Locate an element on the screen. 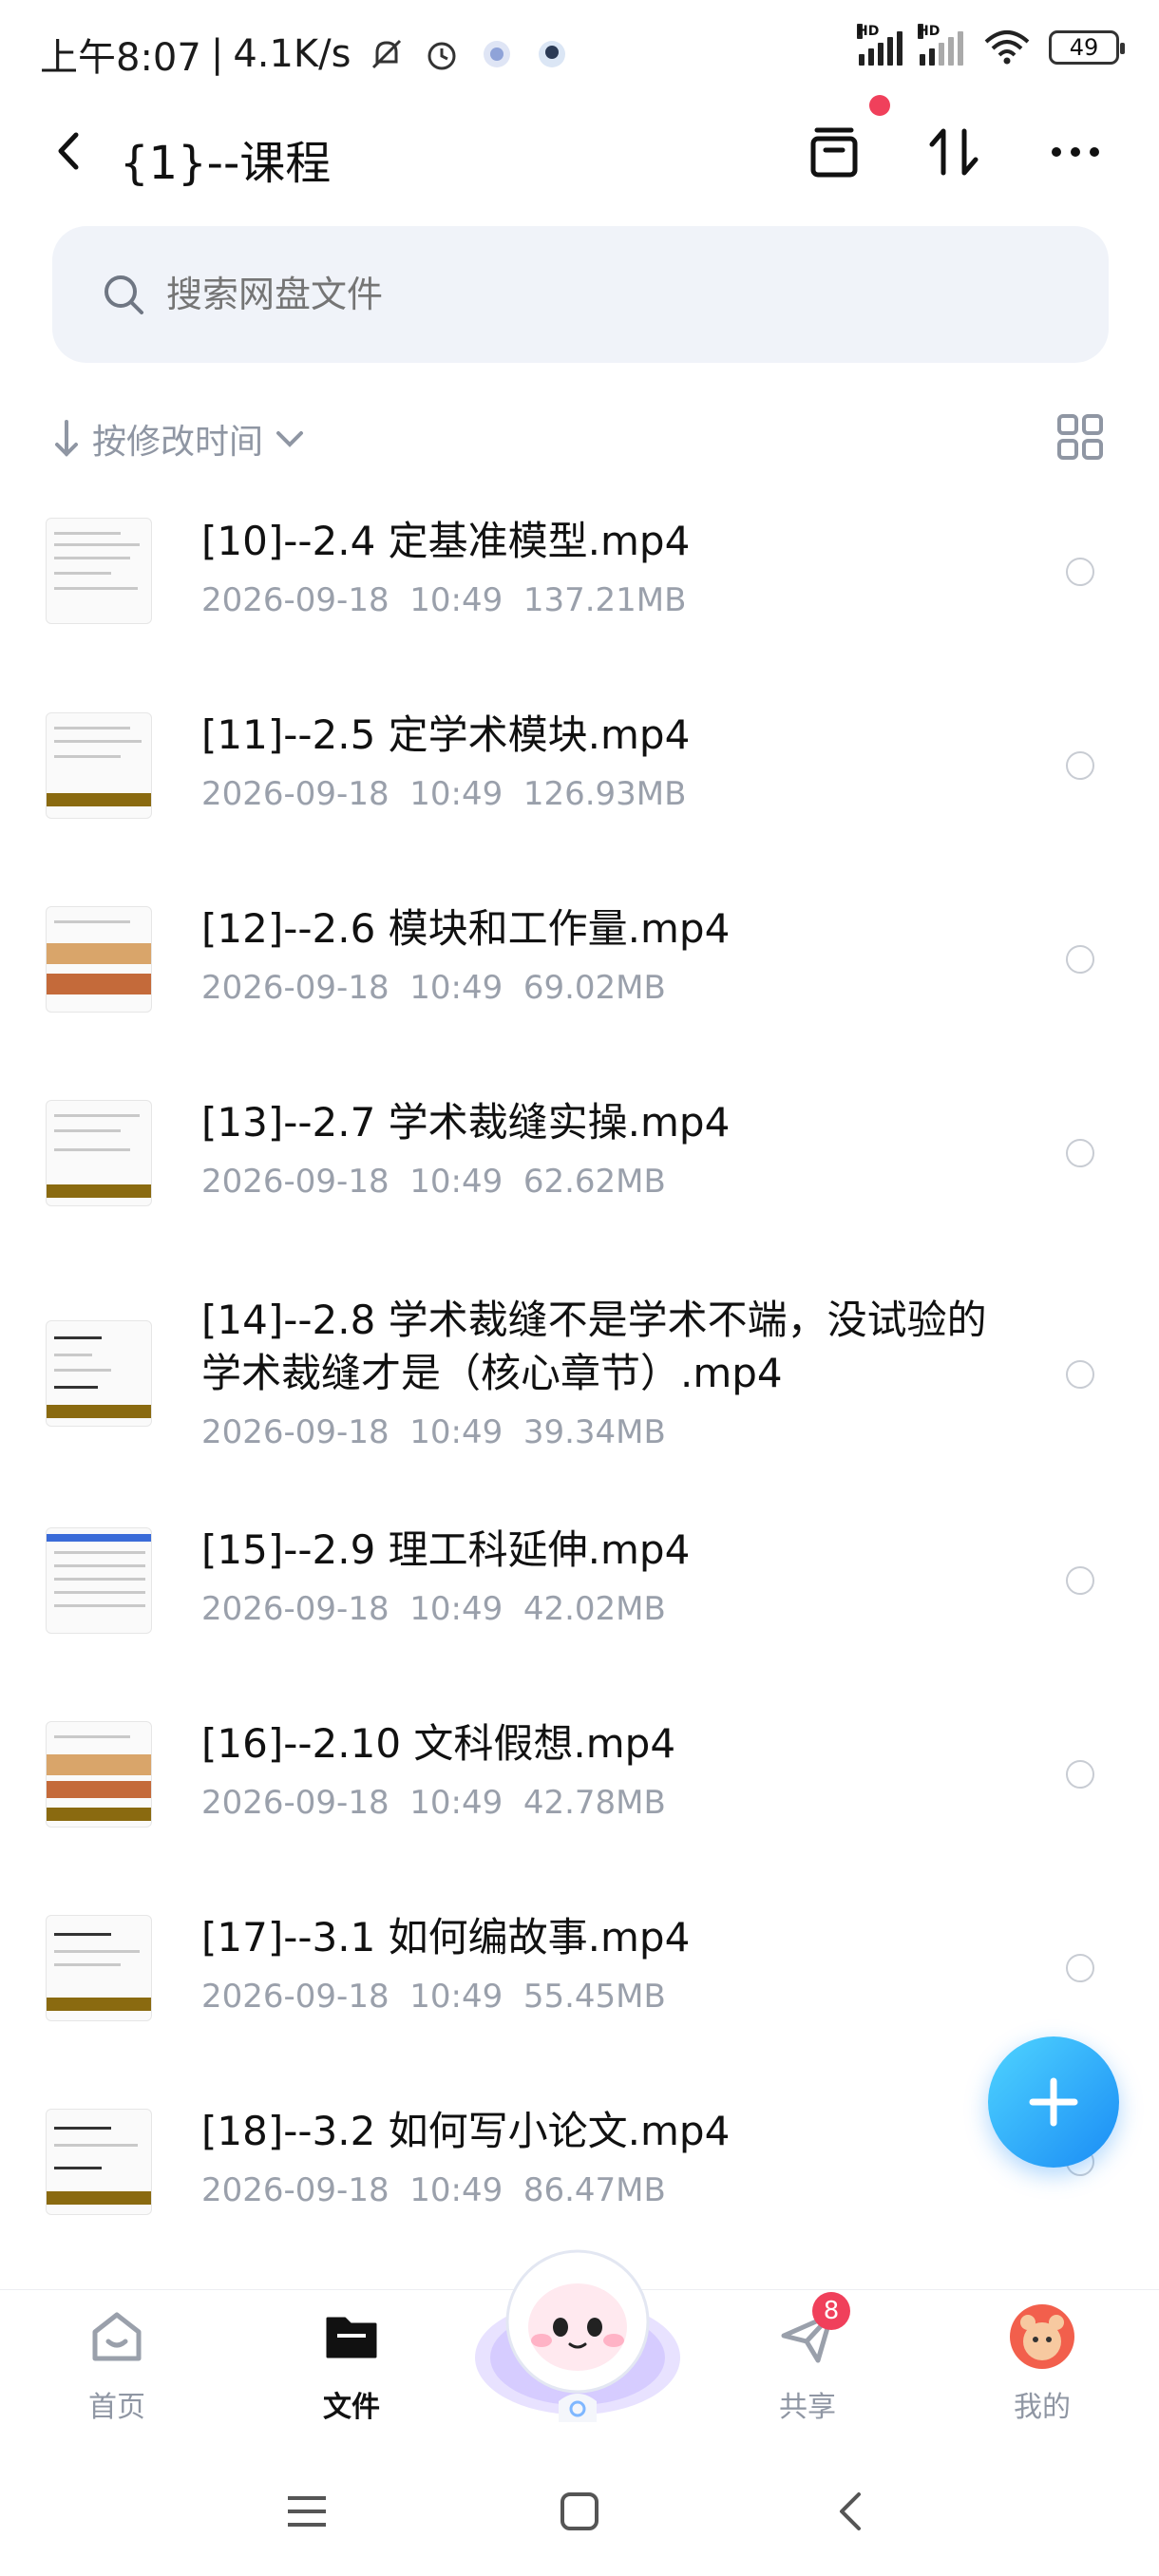 This screenshot has width=1159, height=2576. page-title: {1}--课程 is located at coordinates (226, 163).